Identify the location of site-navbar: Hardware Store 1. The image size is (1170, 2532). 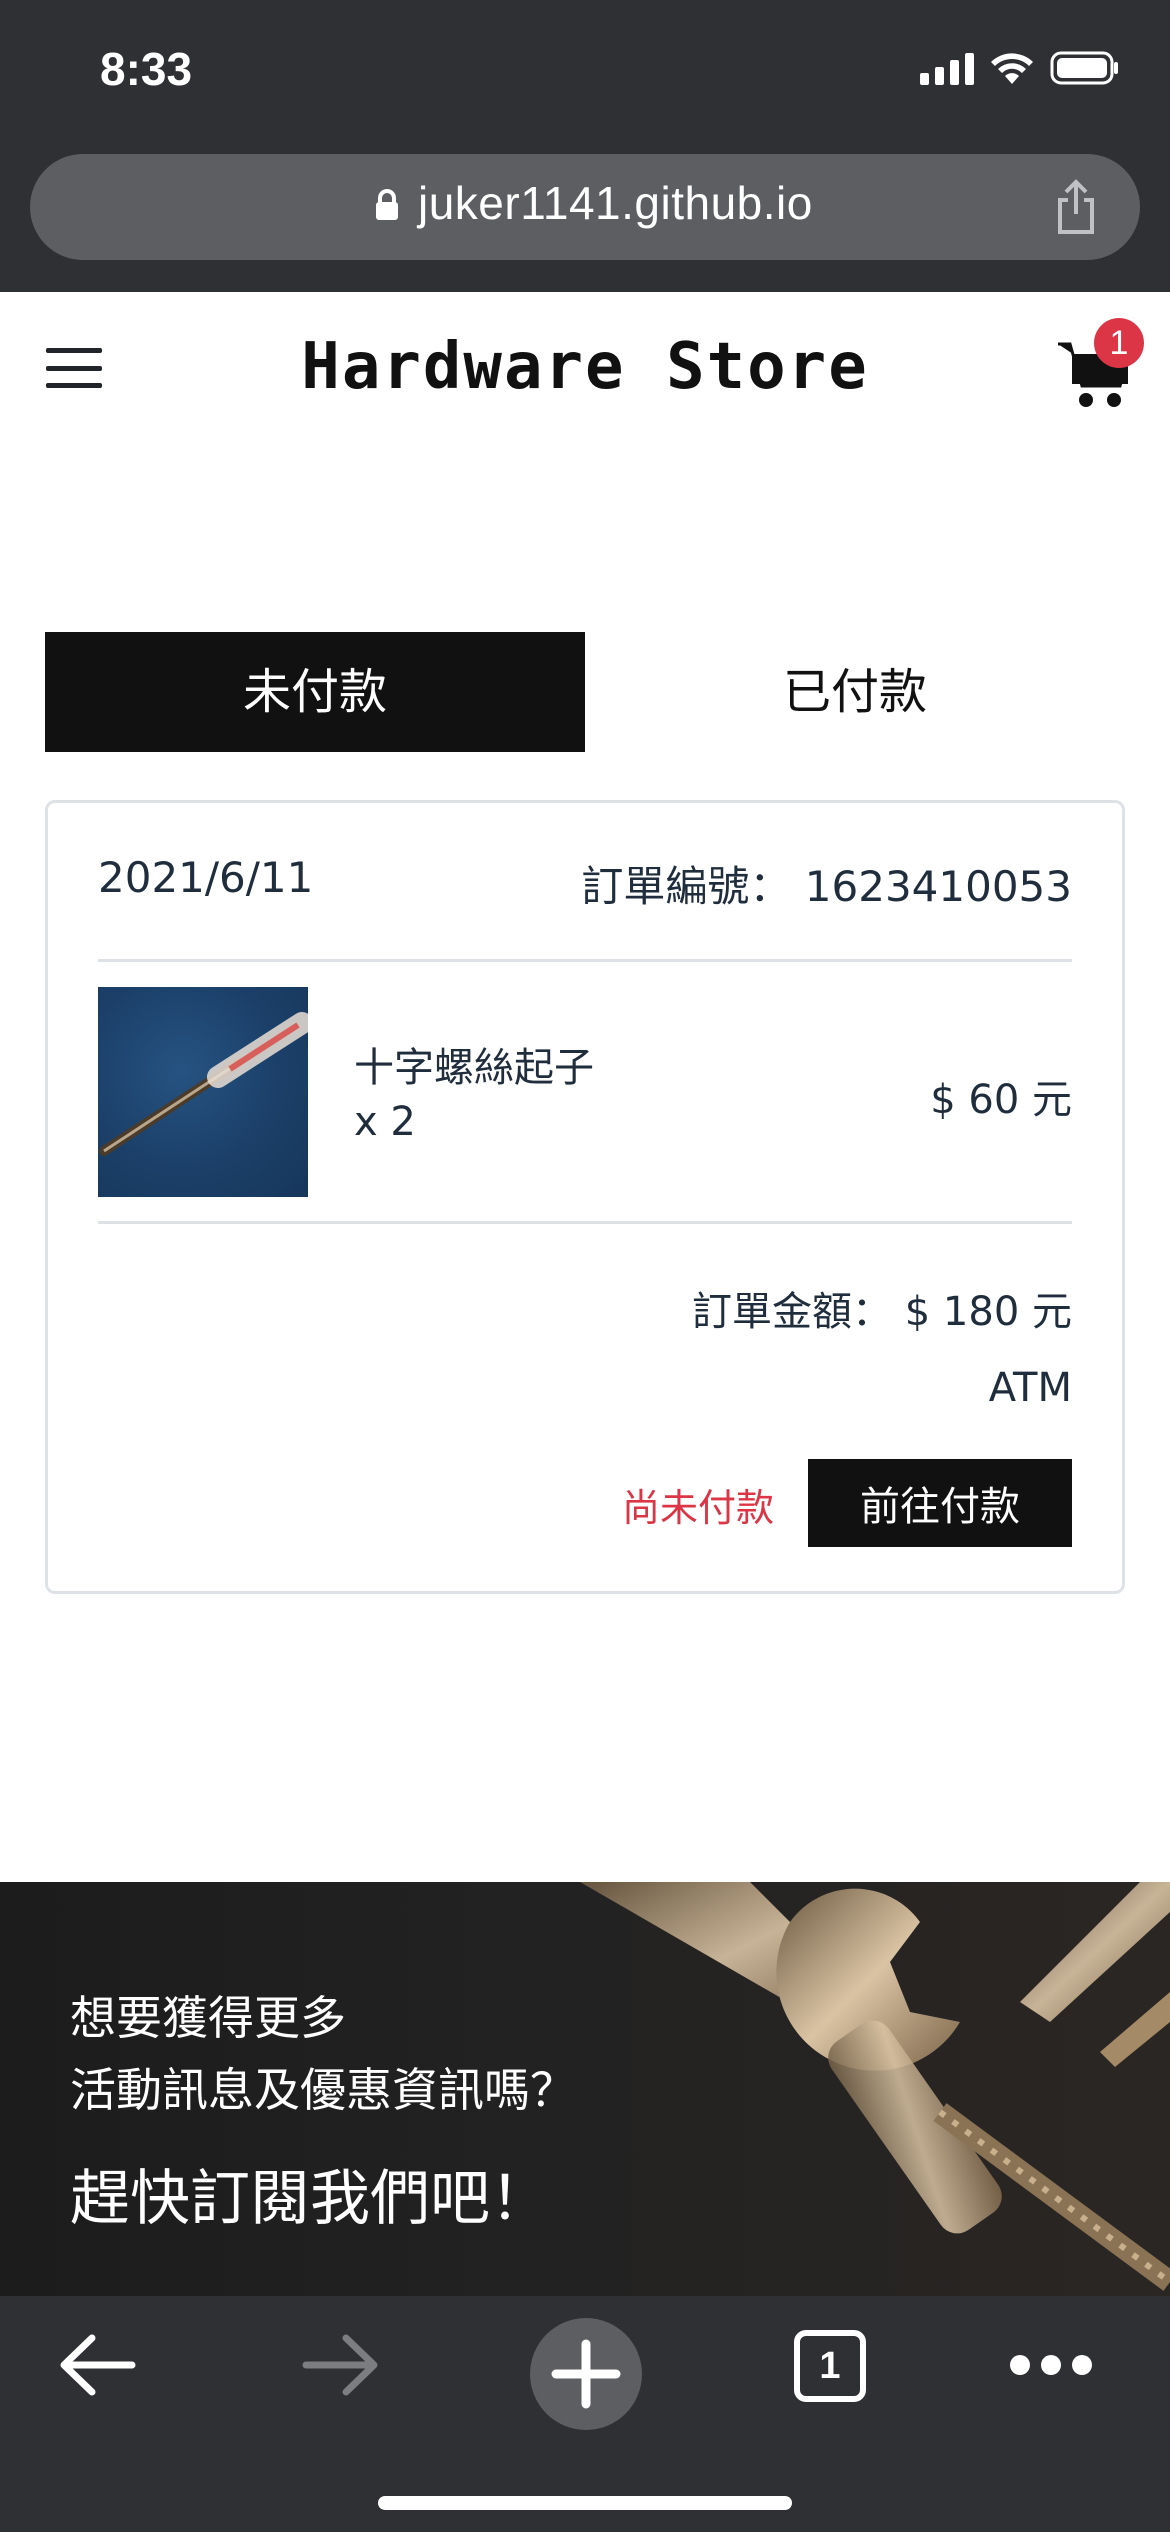
(585, 368).